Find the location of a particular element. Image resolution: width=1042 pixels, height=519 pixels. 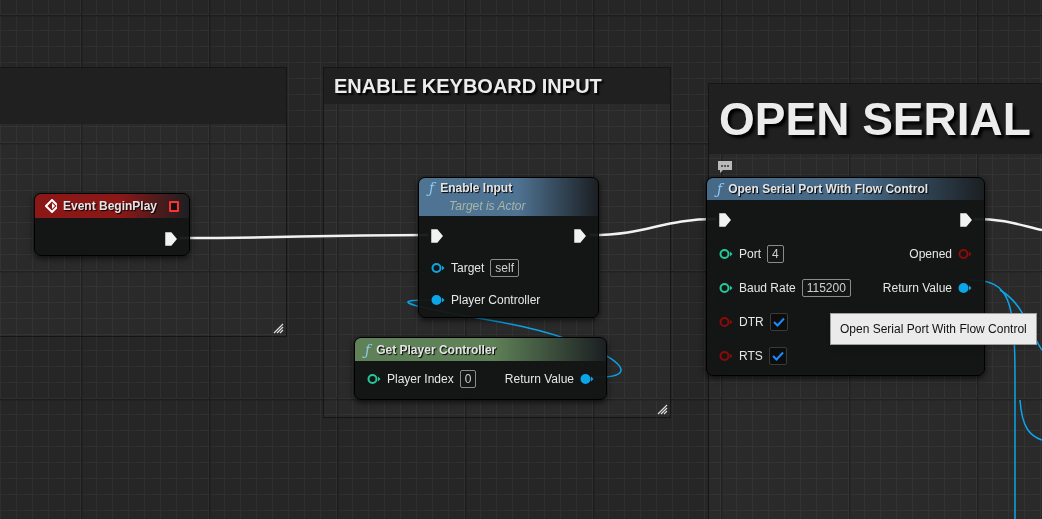

pin-label: DTR is located at coordinates (751, 322).